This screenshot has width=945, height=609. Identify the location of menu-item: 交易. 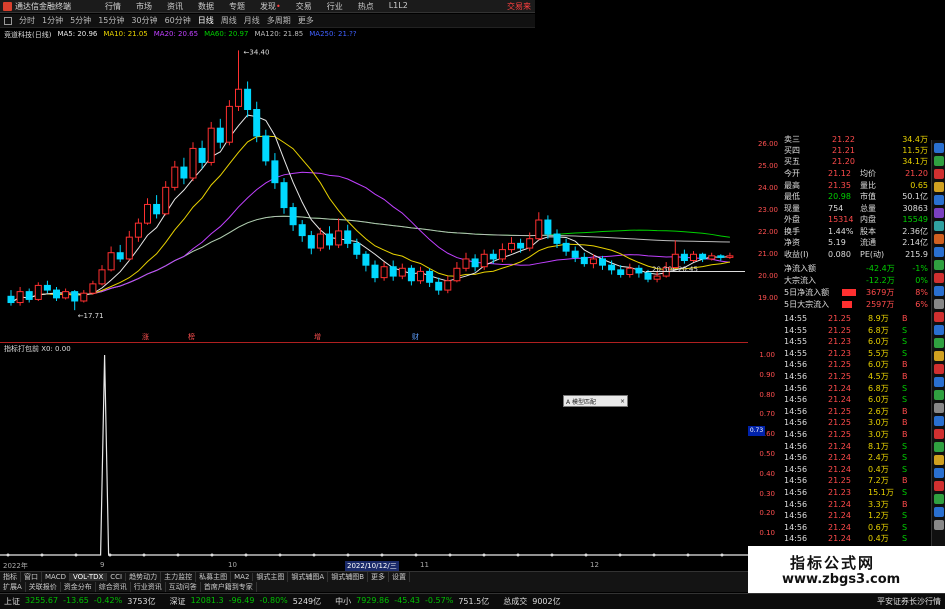
(304, 6).